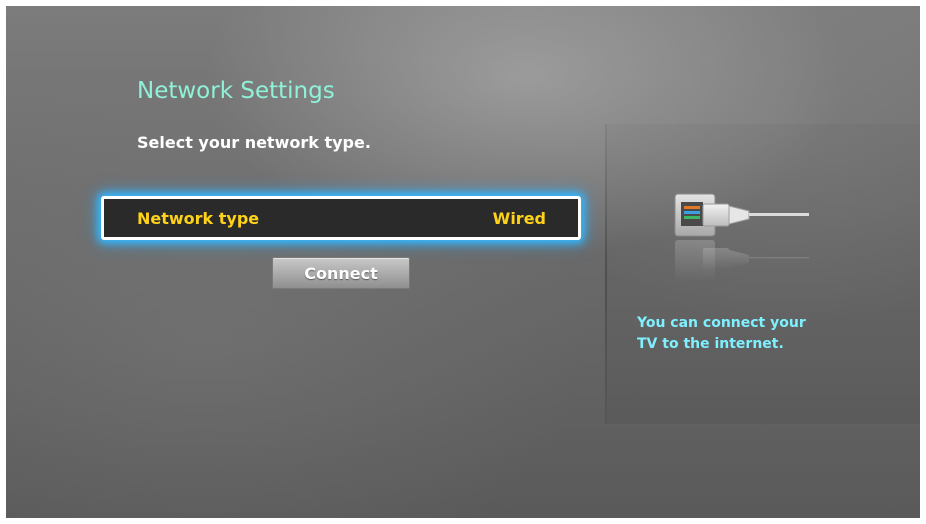  What do you see at coordinates (741, 237) in the screenshot?
I see `ethernet-cable-icon` at bounding box center [741, 237].